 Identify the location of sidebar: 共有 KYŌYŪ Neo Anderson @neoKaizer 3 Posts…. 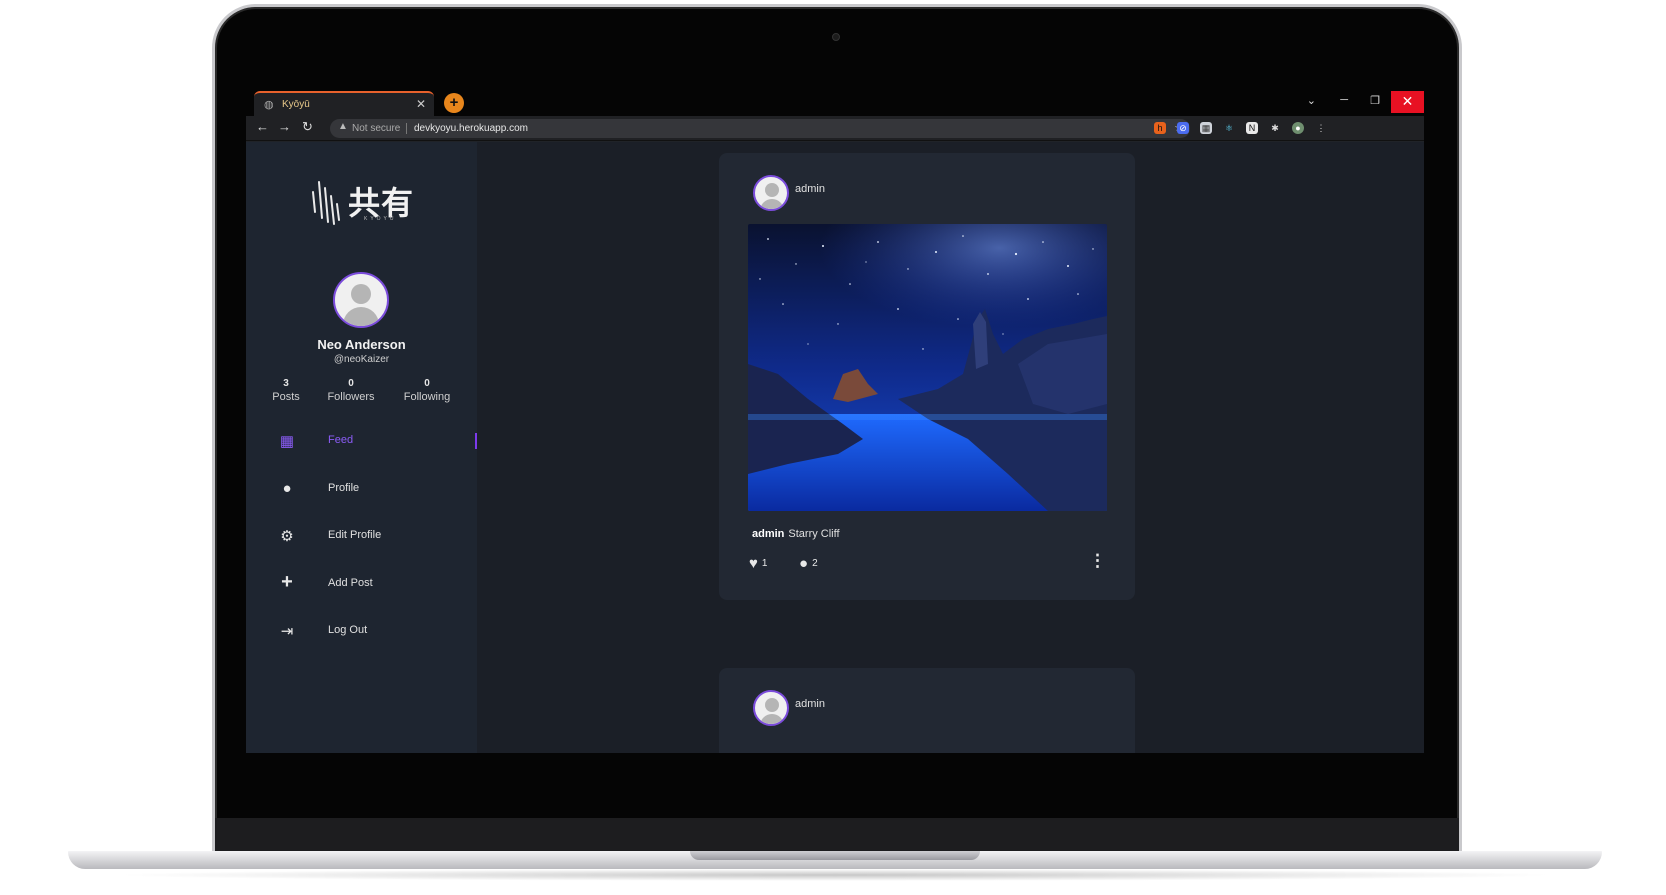
(361, 447).